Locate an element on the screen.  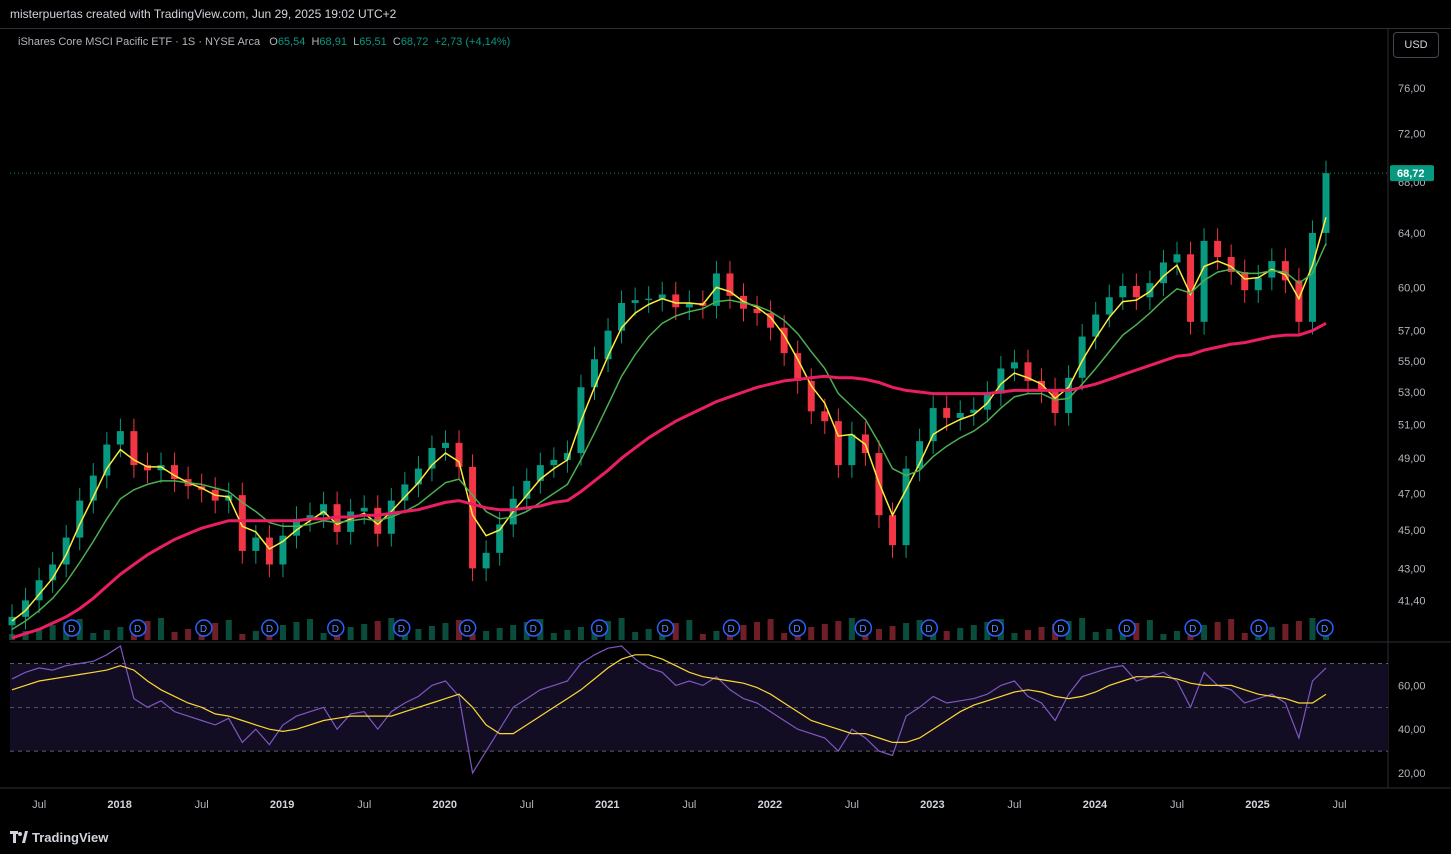
time-tick-label: 2024 is located at coordinates (1095, 805).